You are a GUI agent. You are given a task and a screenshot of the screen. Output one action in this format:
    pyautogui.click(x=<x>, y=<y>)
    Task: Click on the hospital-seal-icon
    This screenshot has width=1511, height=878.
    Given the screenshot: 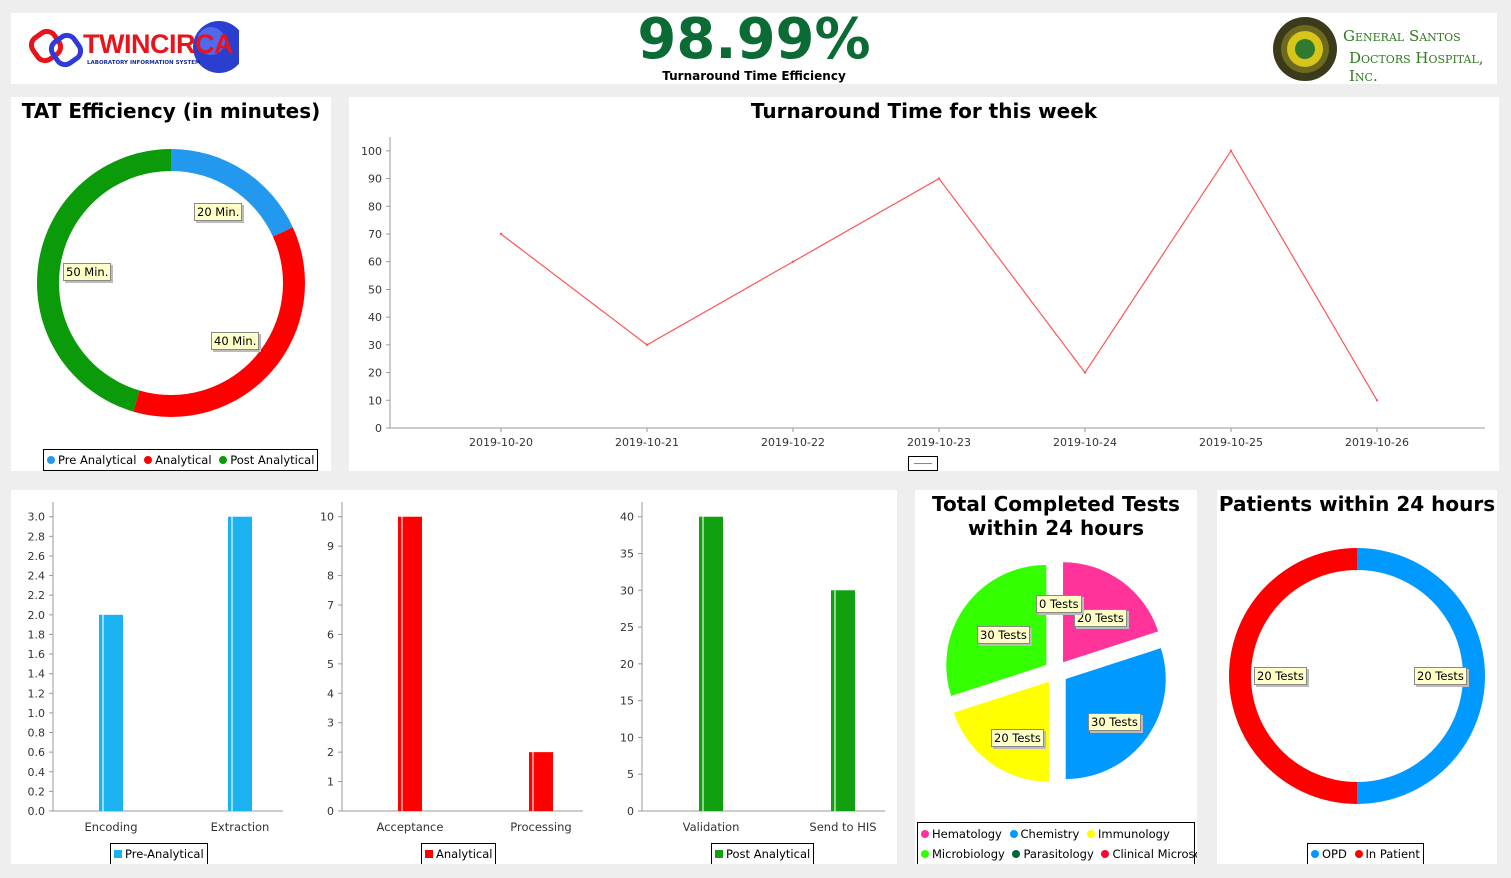 What is the action you would take?
    pyautogui.click(x=1305, y=49)
    